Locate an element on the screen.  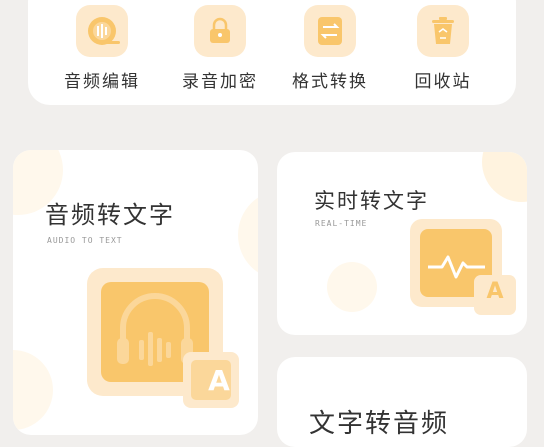
card-title: 音频转文字 is located at coordinates (110, 215).